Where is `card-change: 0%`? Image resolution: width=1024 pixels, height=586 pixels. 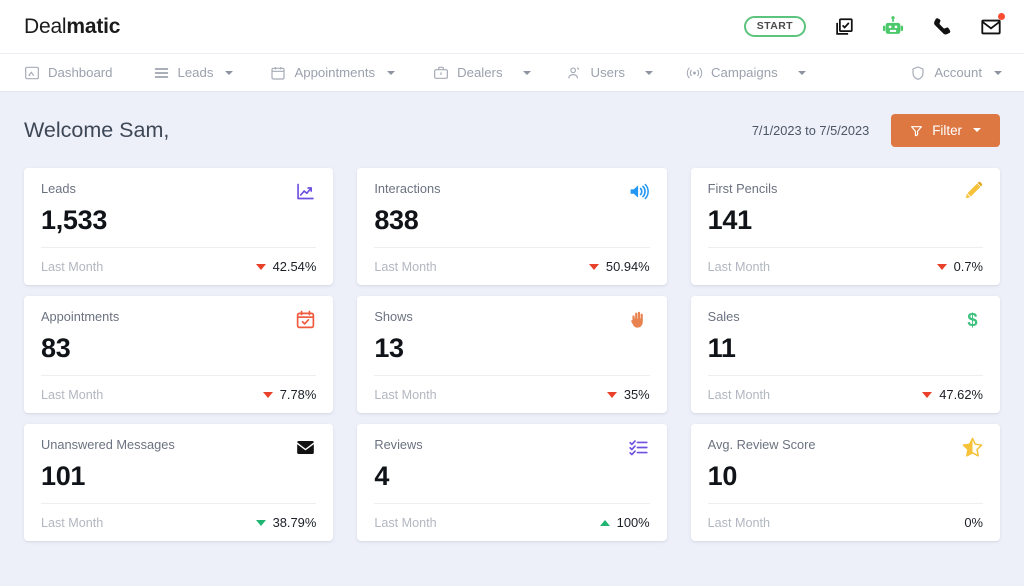 card-change: 0% is located at coordinates (973, 522).